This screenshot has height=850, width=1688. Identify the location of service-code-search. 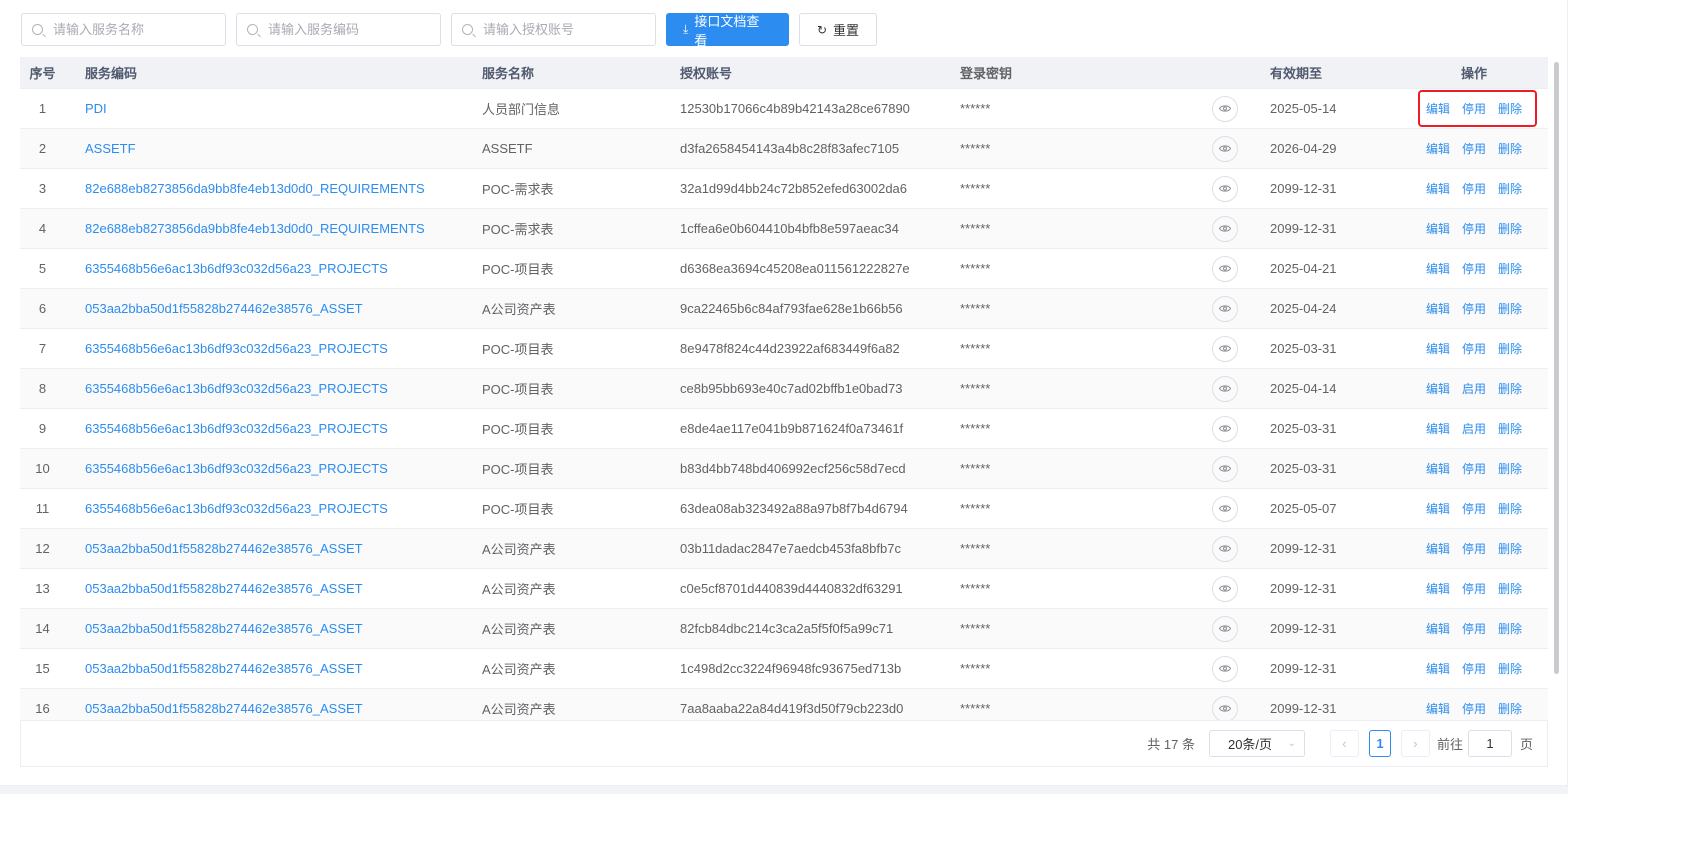
(338, 29).